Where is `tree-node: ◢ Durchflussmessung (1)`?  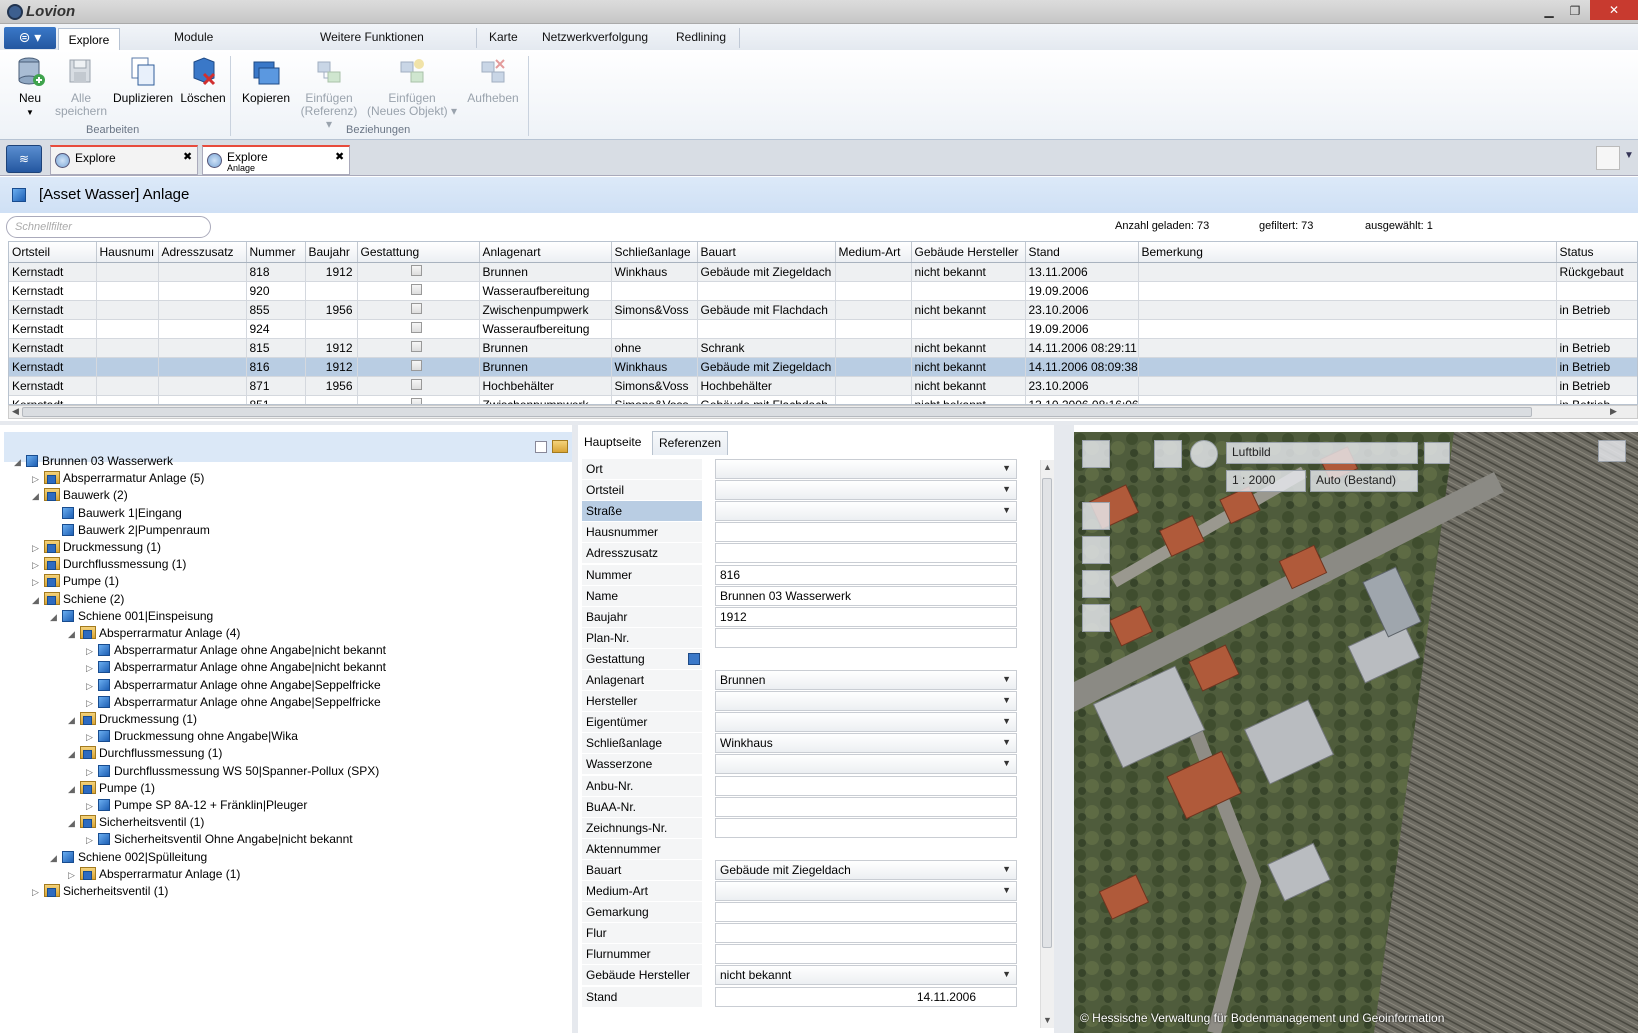
tree-node: ◢ Durchflussmessung (1) is located at coordinates (145, 753).